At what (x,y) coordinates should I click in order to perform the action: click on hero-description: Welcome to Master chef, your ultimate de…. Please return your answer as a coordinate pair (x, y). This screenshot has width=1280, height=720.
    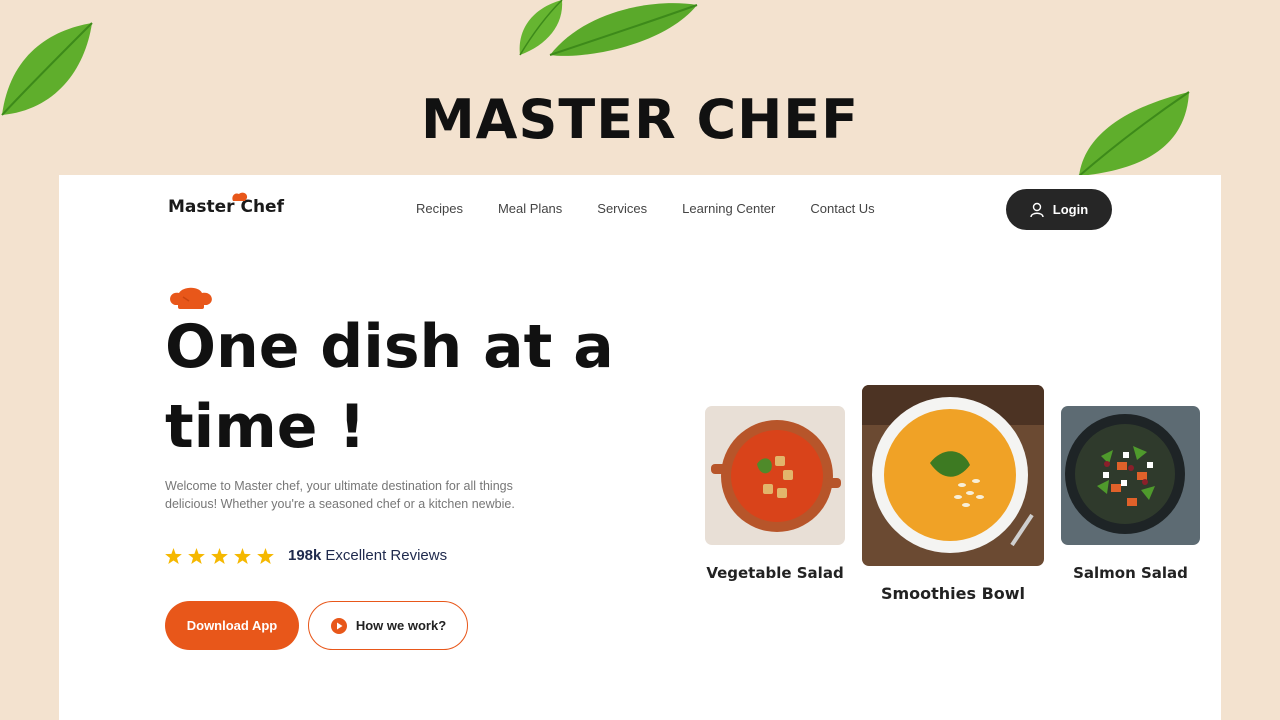
    Looking at the image, I should click on (340, 495).